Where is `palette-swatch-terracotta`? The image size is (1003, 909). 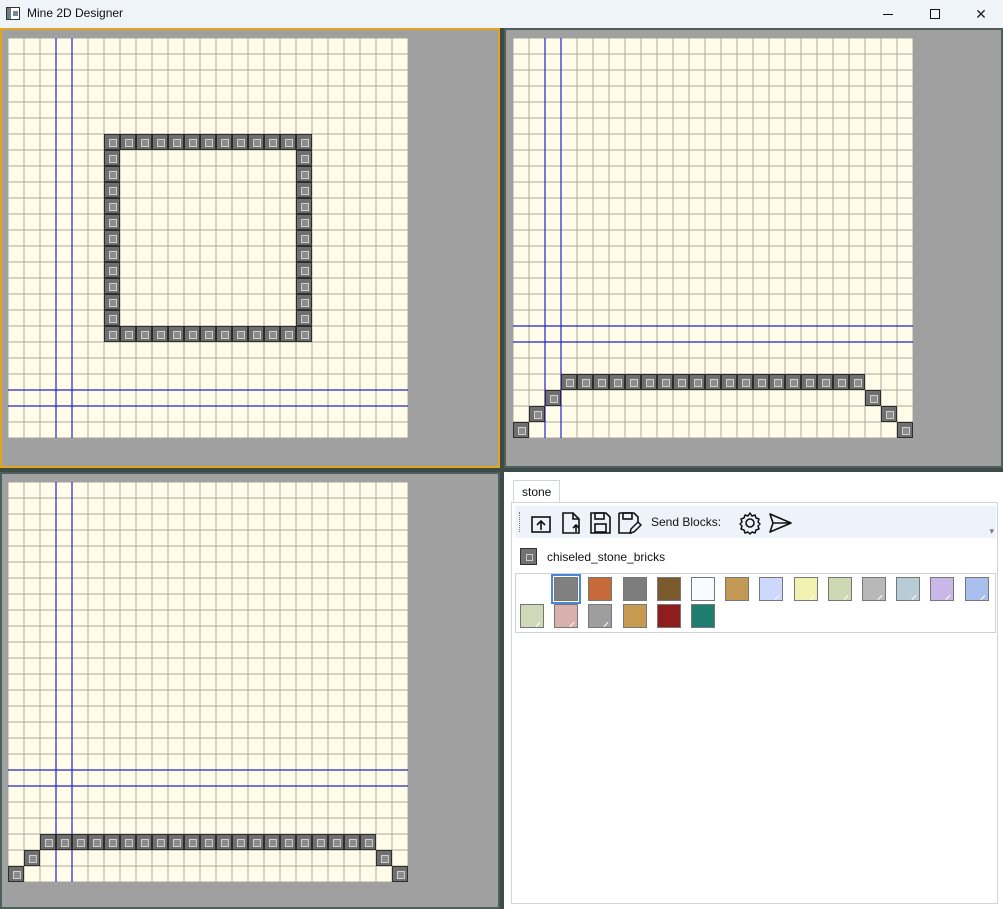 palette-swatch-terracotta is located at coordinates (600, 589).